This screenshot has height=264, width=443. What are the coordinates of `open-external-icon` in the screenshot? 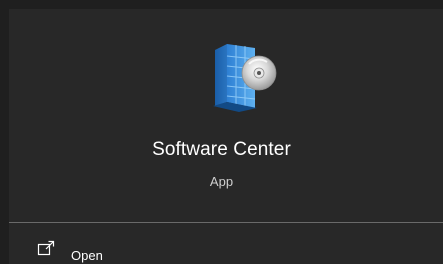 It's located at (46, 248).